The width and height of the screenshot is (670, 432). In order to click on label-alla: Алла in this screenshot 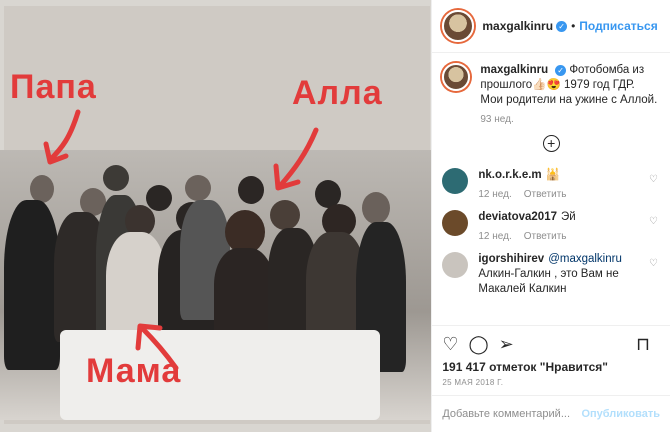, I will do `click(337, 93)`.